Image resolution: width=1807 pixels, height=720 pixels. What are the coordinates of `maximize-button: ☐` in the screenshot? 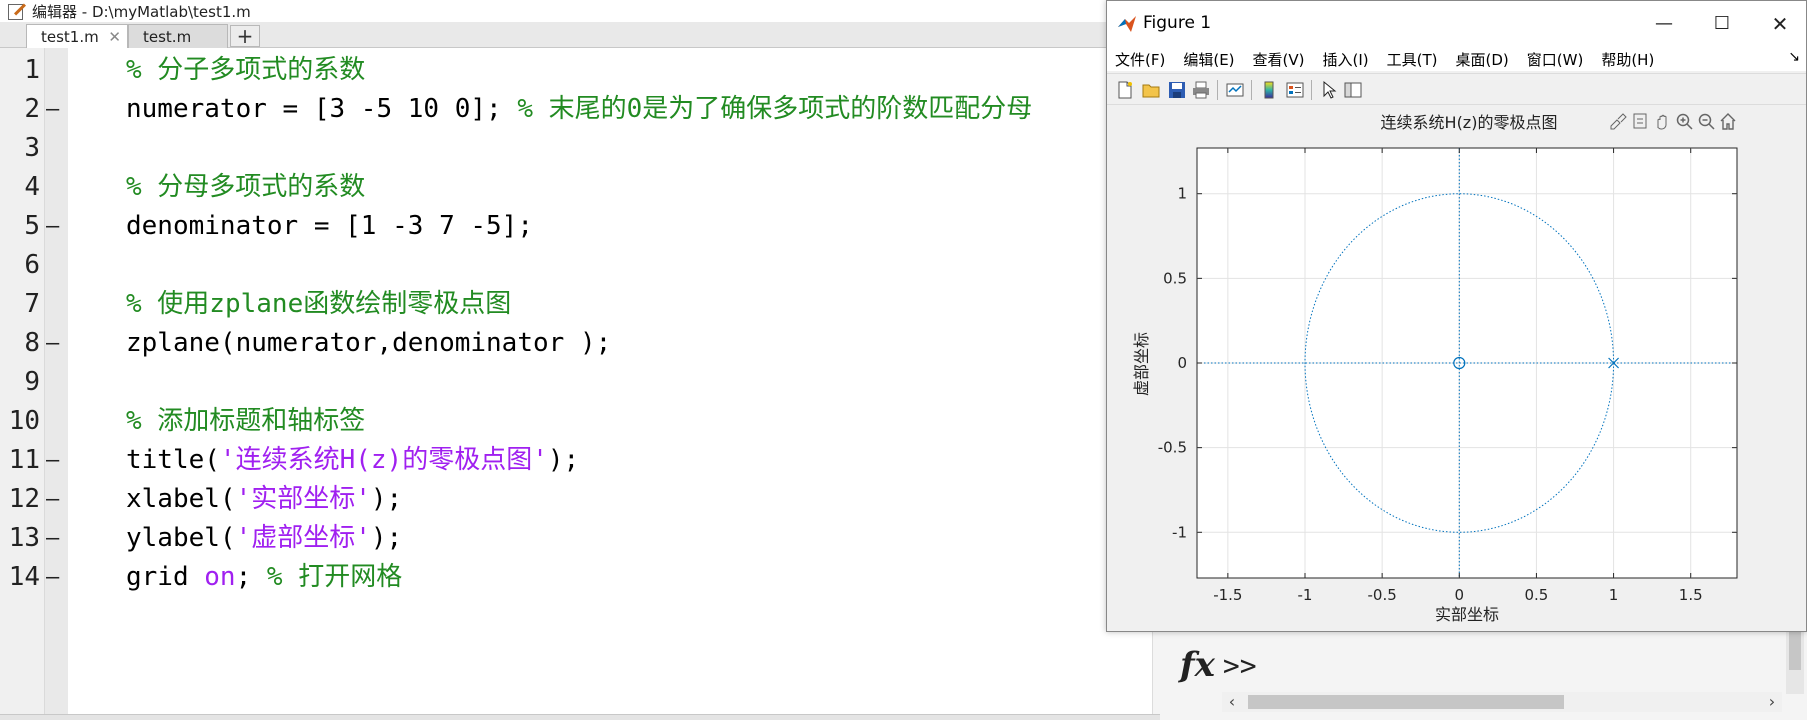 It's located at (1722, 24).